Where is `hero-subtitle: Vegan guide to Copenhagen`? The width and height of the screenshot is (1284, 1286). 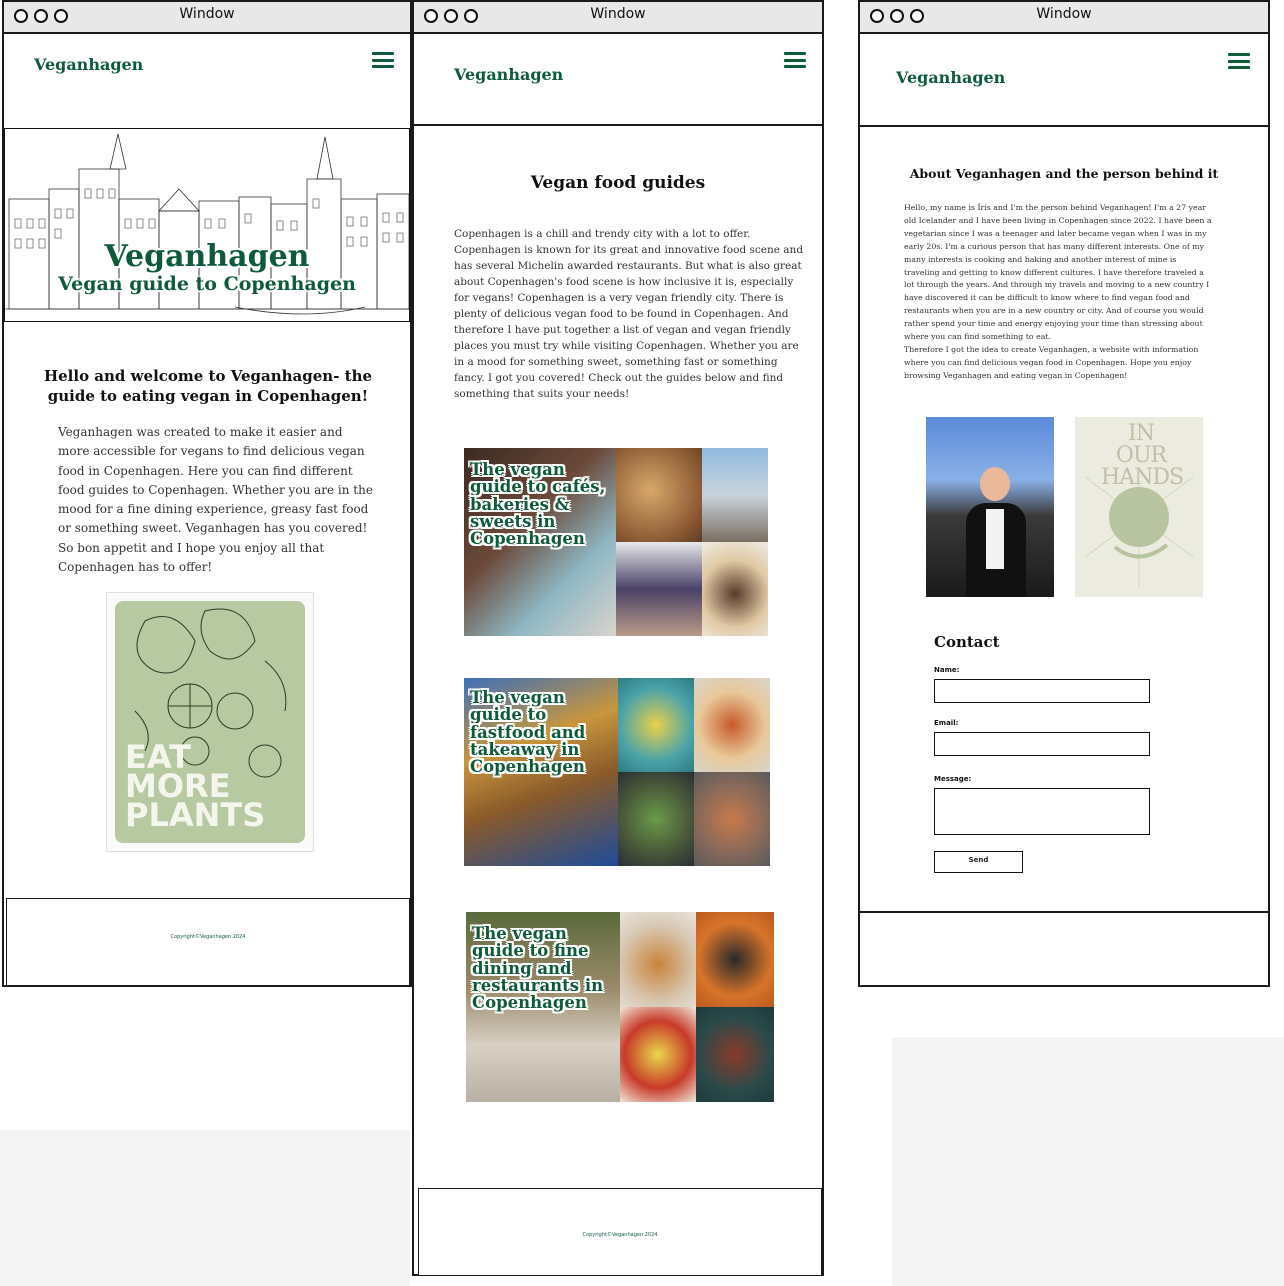 hero-subtitle: Vegan guide to Copenhagen is located at coordinates (207, 284).